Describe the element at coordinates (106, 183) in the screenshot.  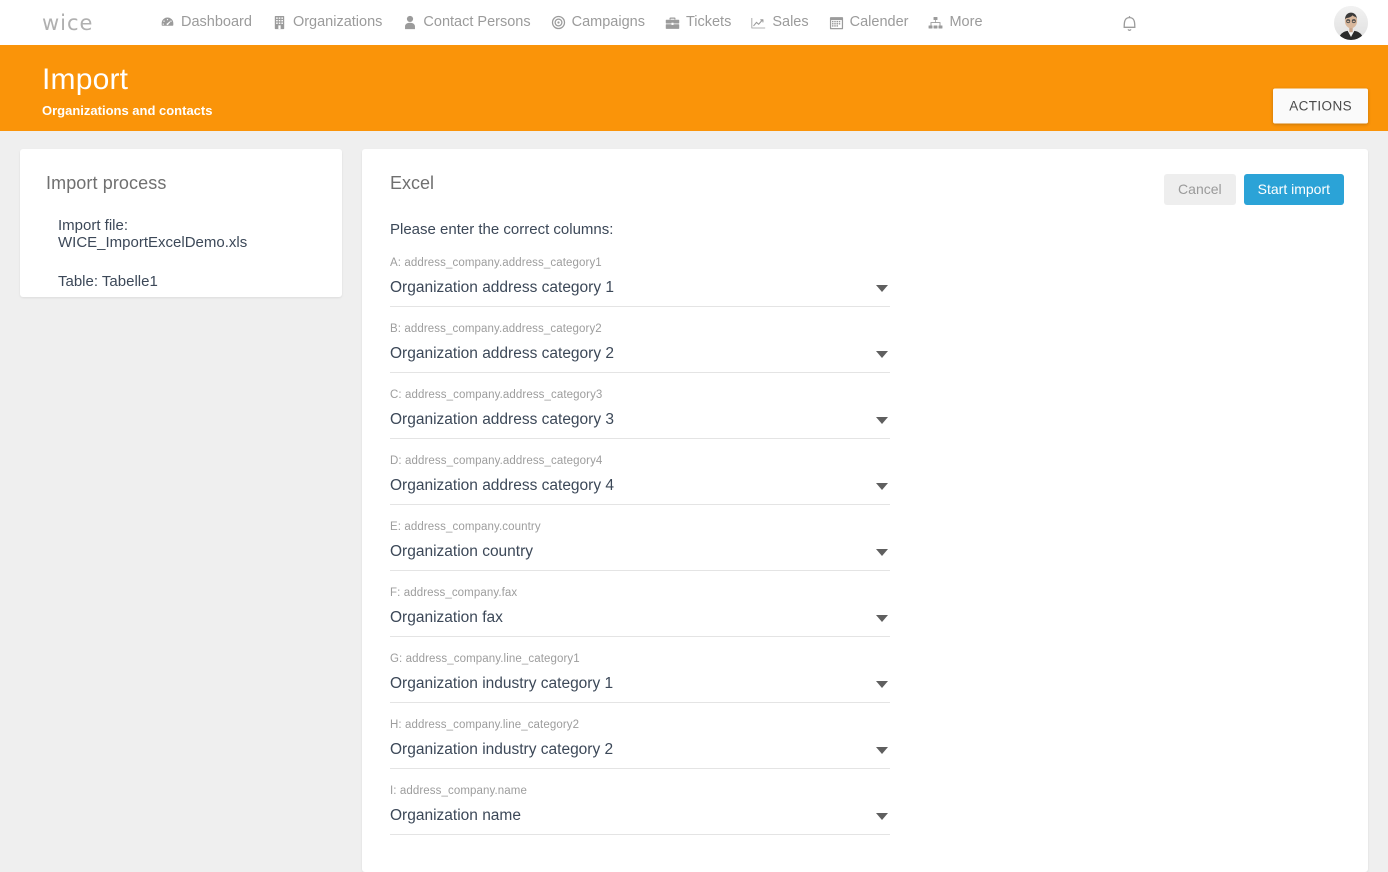
I see `import-process-heading: Import process` at that location.